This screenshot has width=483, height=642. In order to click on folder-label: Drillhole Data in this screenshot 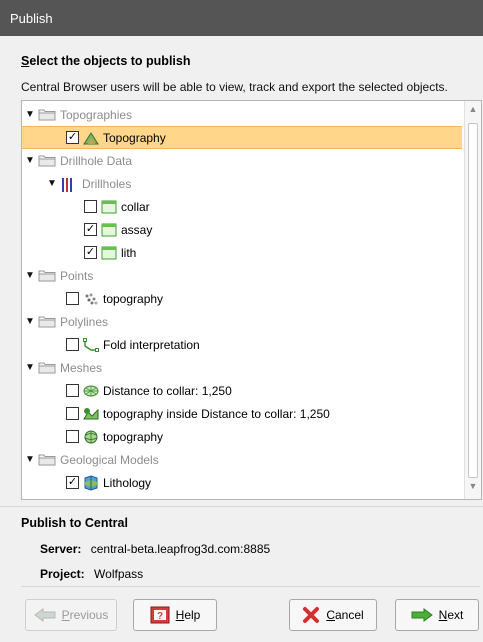, I will do `click(96, 160)`.